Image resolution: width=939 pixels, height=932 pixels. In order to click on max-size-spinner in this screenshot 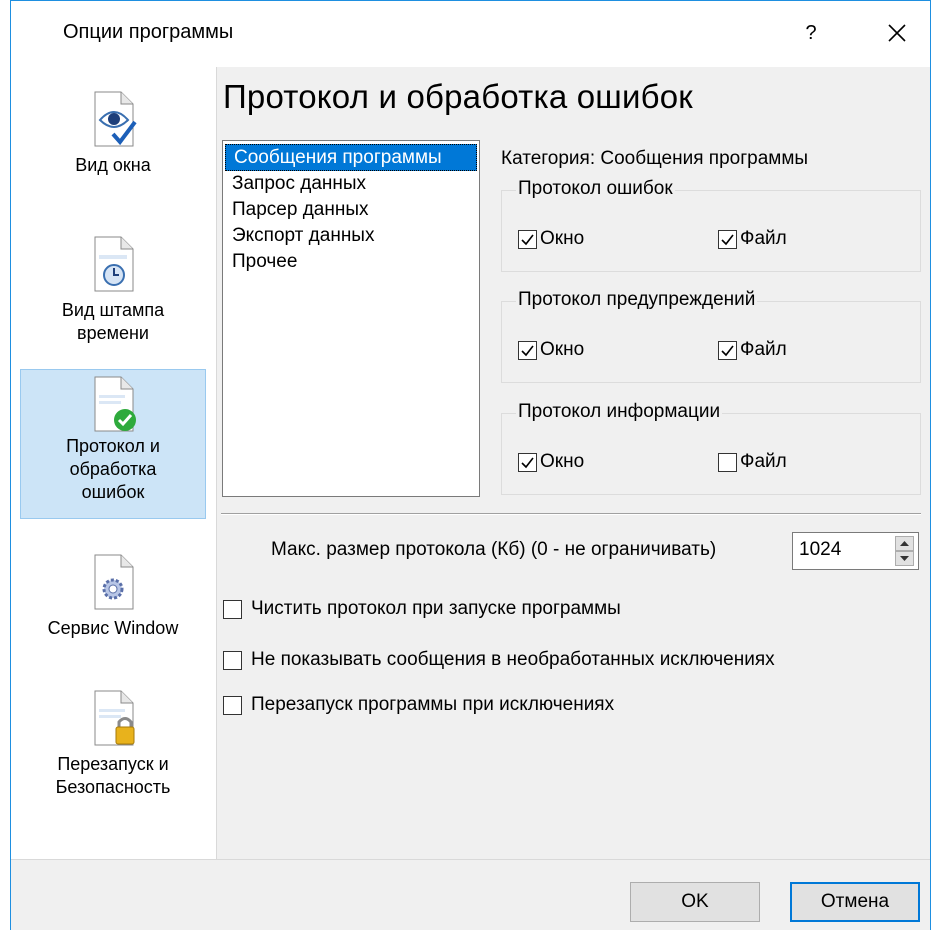, I will do `click(855, 551)`.